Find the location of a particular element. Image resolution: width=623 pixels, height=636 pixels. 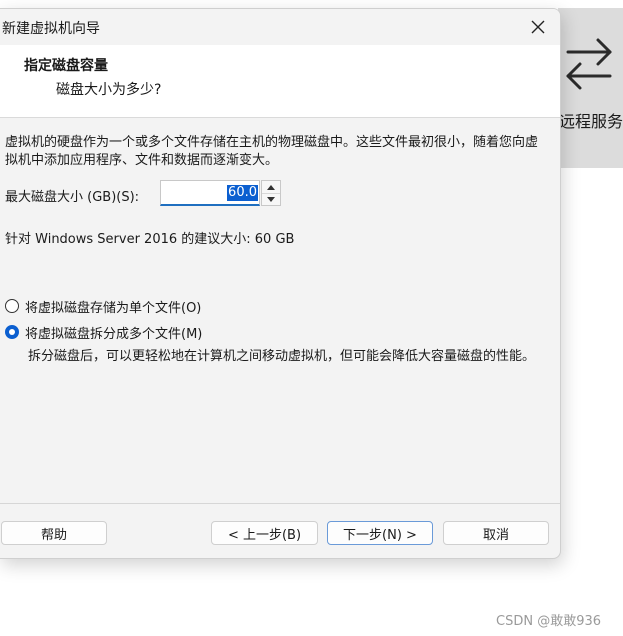

split-files-label: 将虚拟磁盘拆分成多个文件(M) is located at coordinates (114, 334).